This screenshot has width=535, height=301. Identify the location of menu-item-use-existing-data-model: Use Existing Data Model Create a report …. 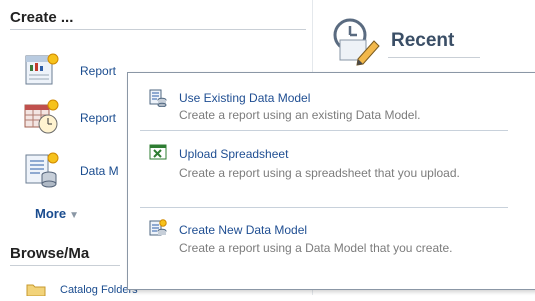
(317, 107).